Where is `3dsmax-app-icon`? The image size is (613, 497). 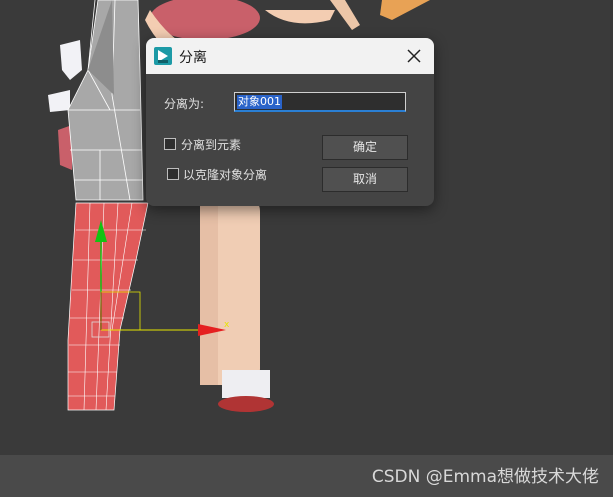 3dsmax-app-icon is located at coordinates (163, 56).